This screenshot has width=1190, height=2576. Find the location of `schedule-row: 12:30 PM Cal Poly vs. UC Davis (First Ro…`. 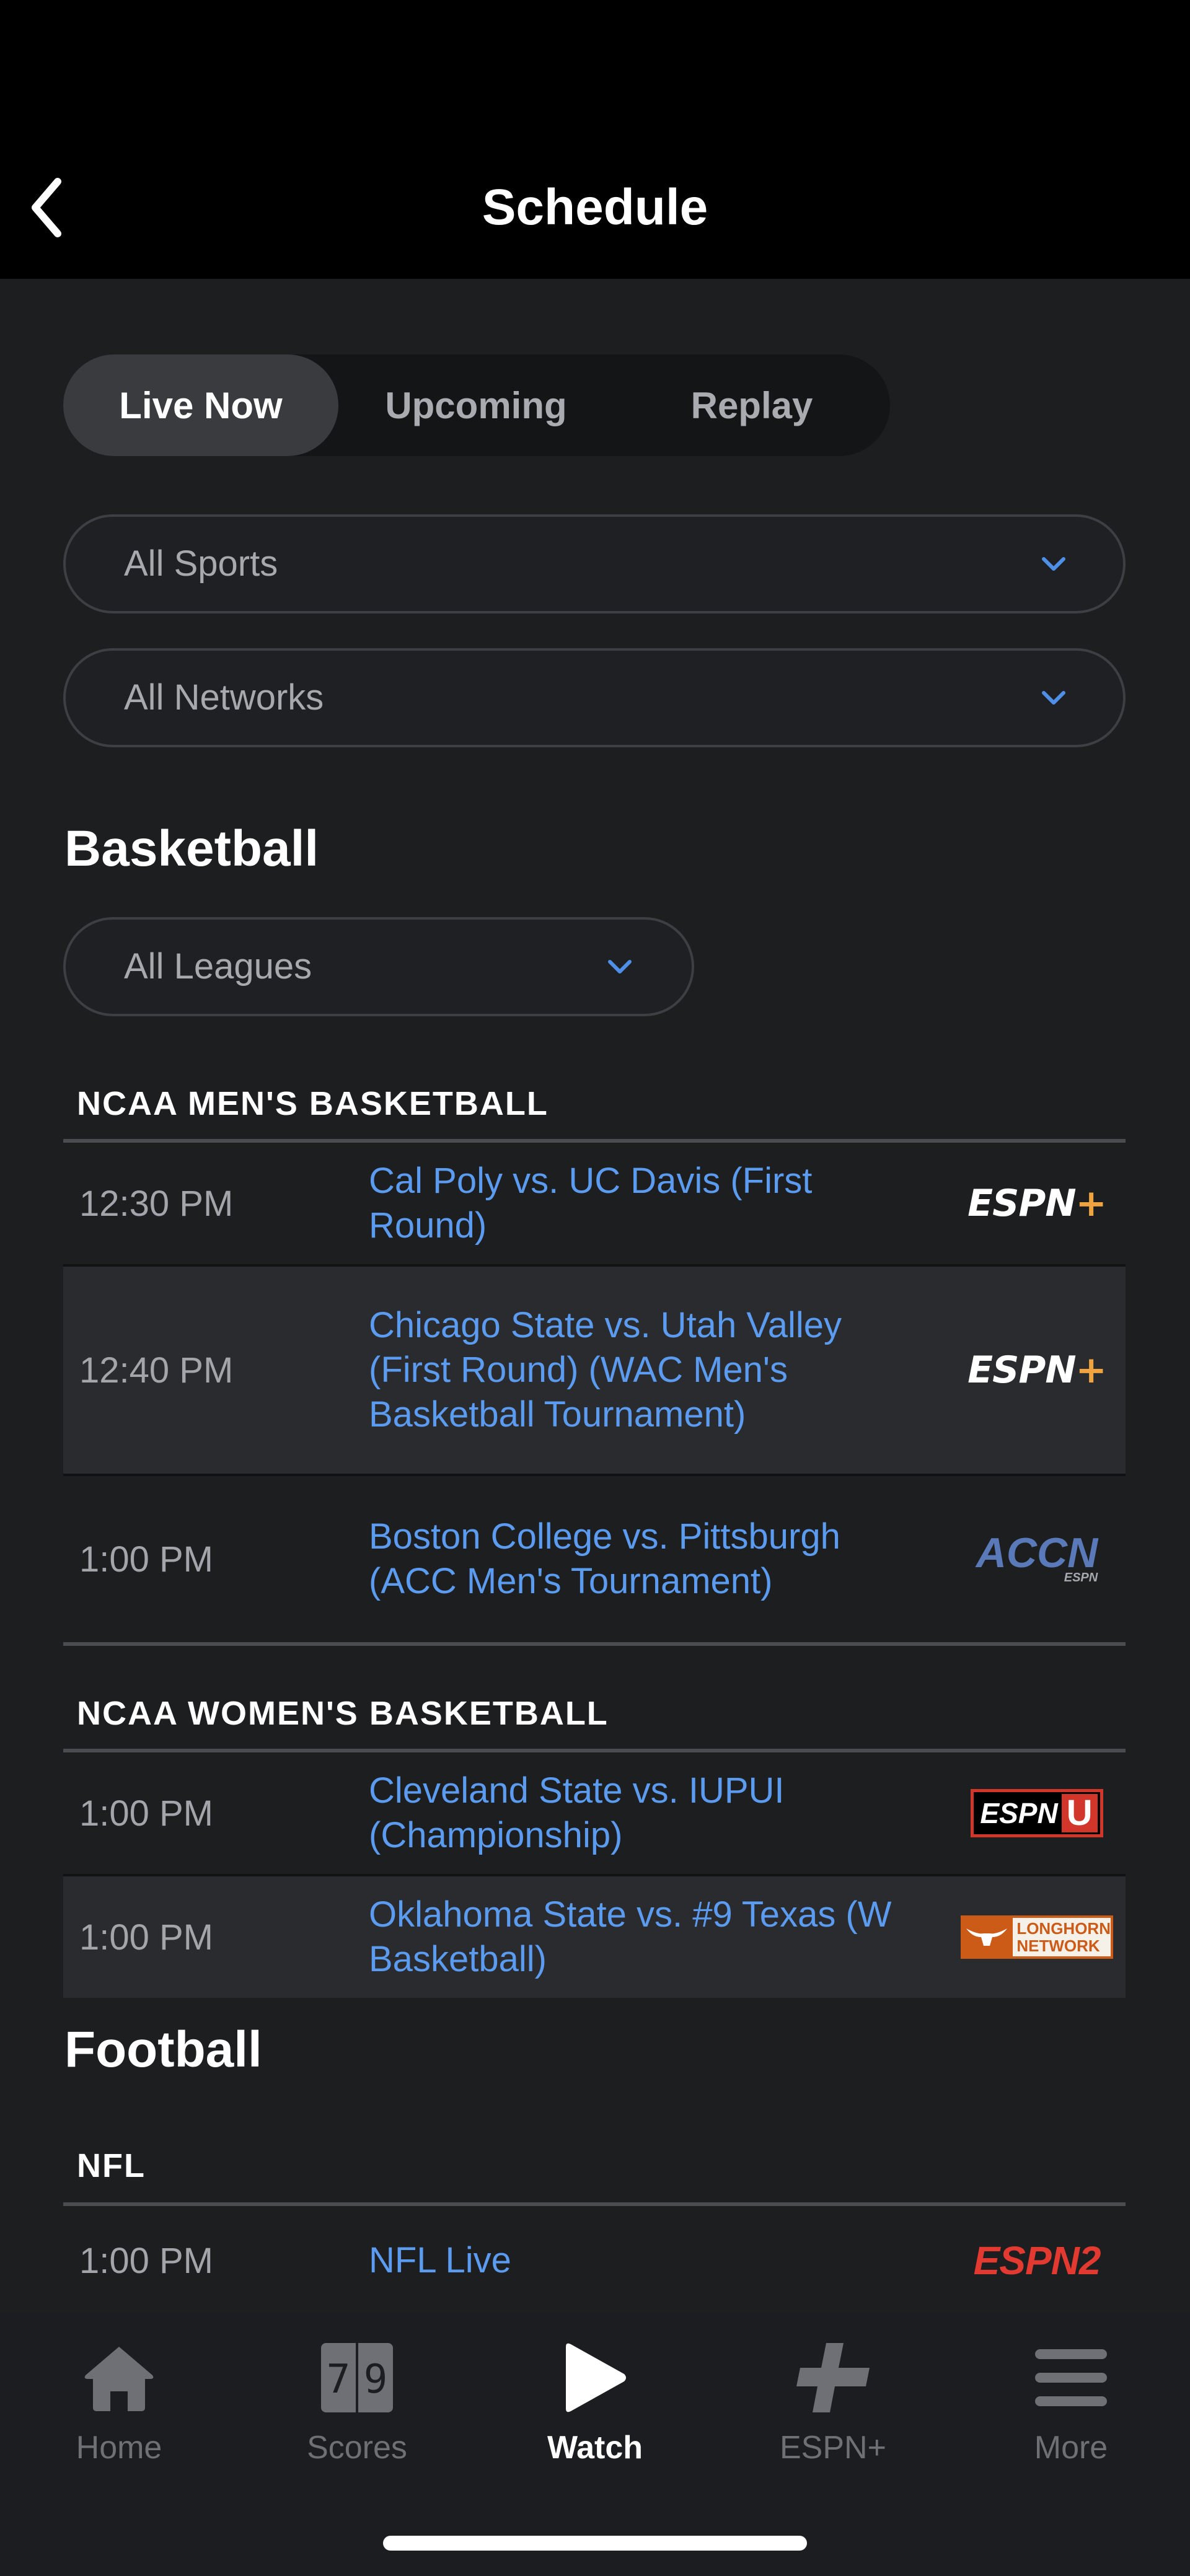

schedule-row: 12:30 PM Cal Poly vs. UC Davis (First Ro… is located at coordinates (594, 1203).